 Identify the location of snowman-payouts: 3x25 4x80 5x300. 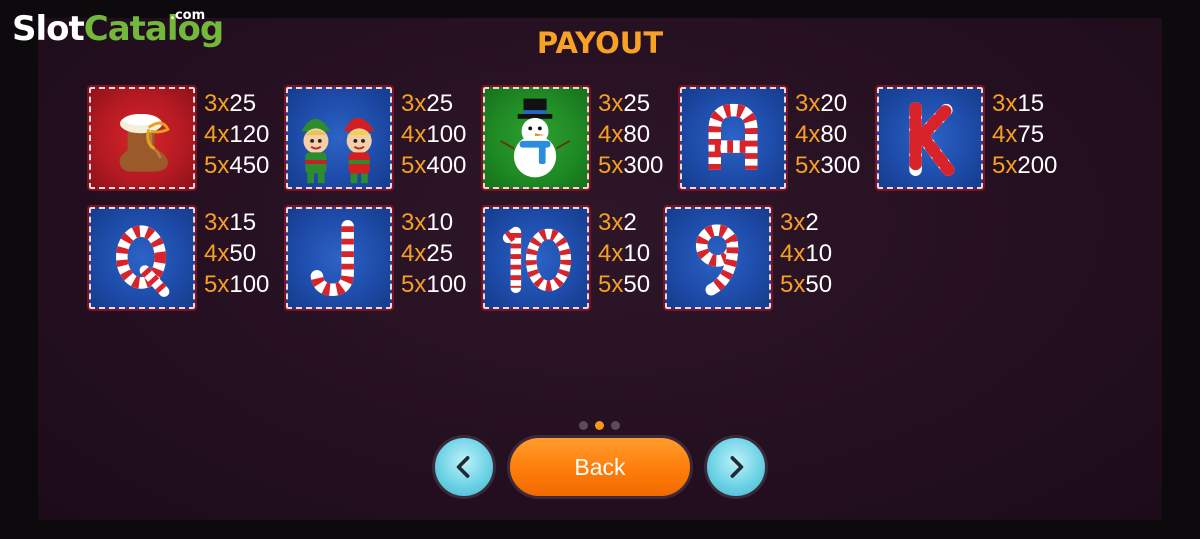
(630, 134).